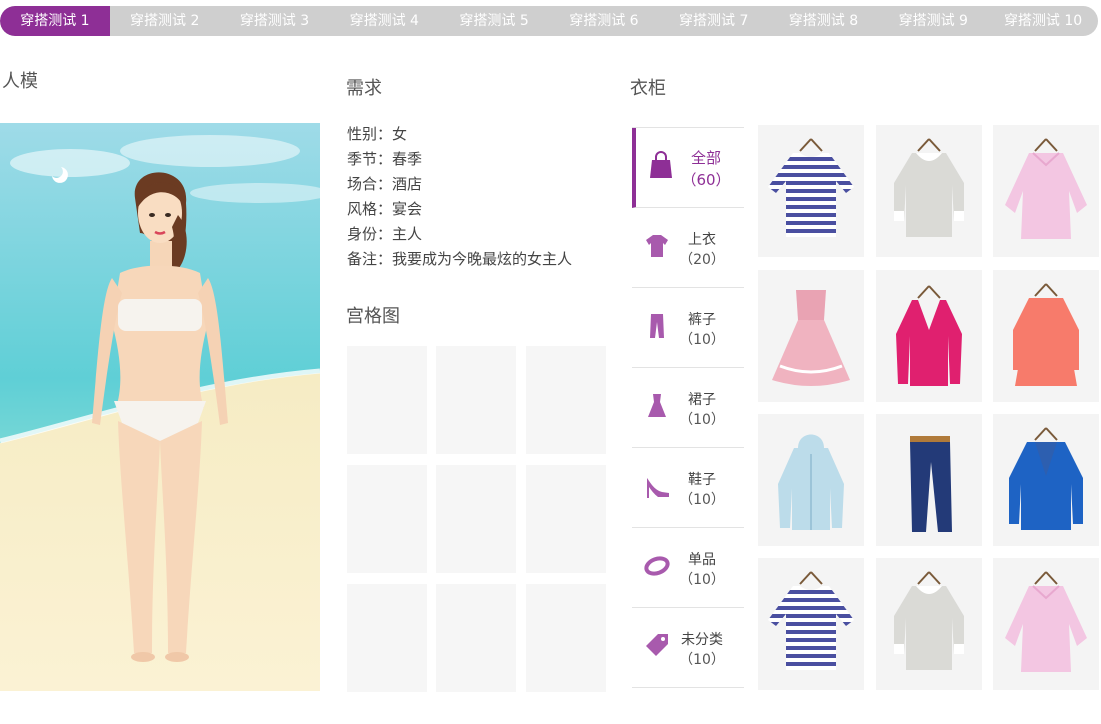 Image resolution: width=1101 pixels, height=724 pixels. I want to click on bracelet-icon, so click(657, 566).